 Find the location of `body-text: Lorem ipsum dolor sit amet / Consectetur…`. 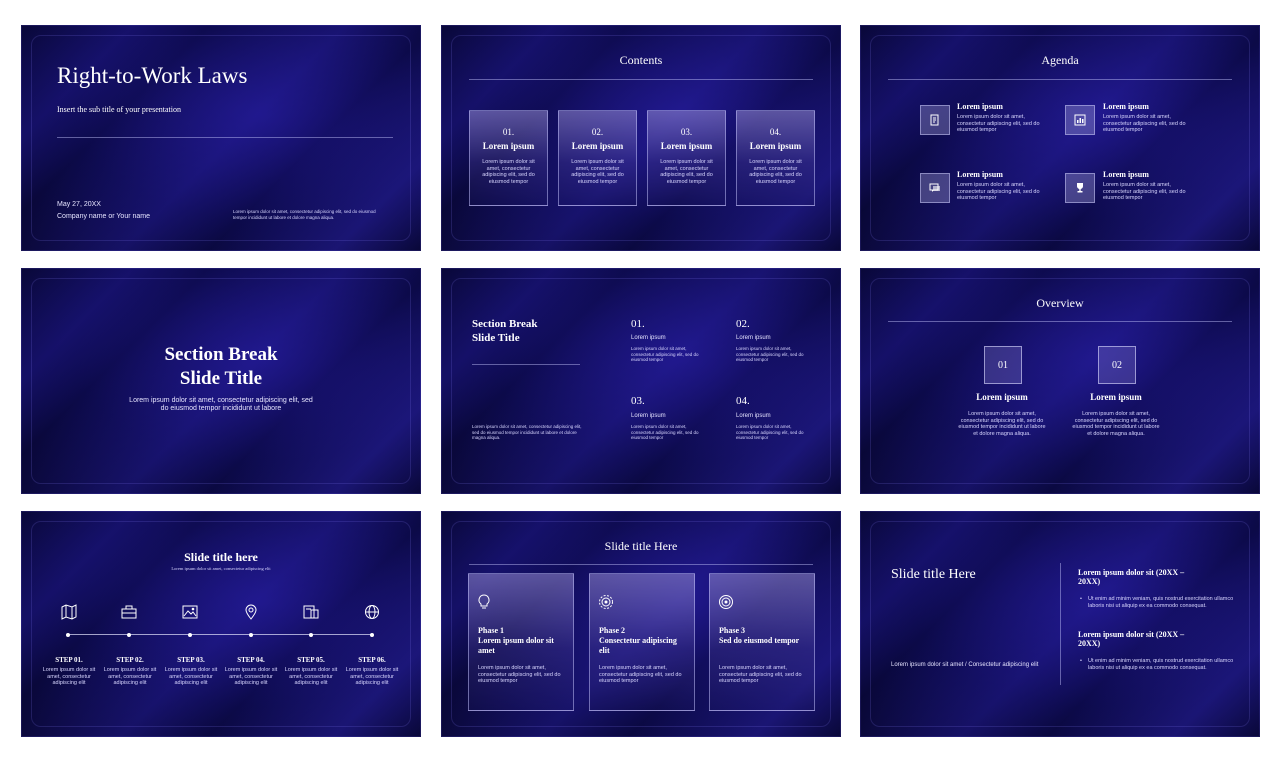

body-text: Lorem ipsum dolor sit amet / Consectetur… is located at coordinates (965, 665).